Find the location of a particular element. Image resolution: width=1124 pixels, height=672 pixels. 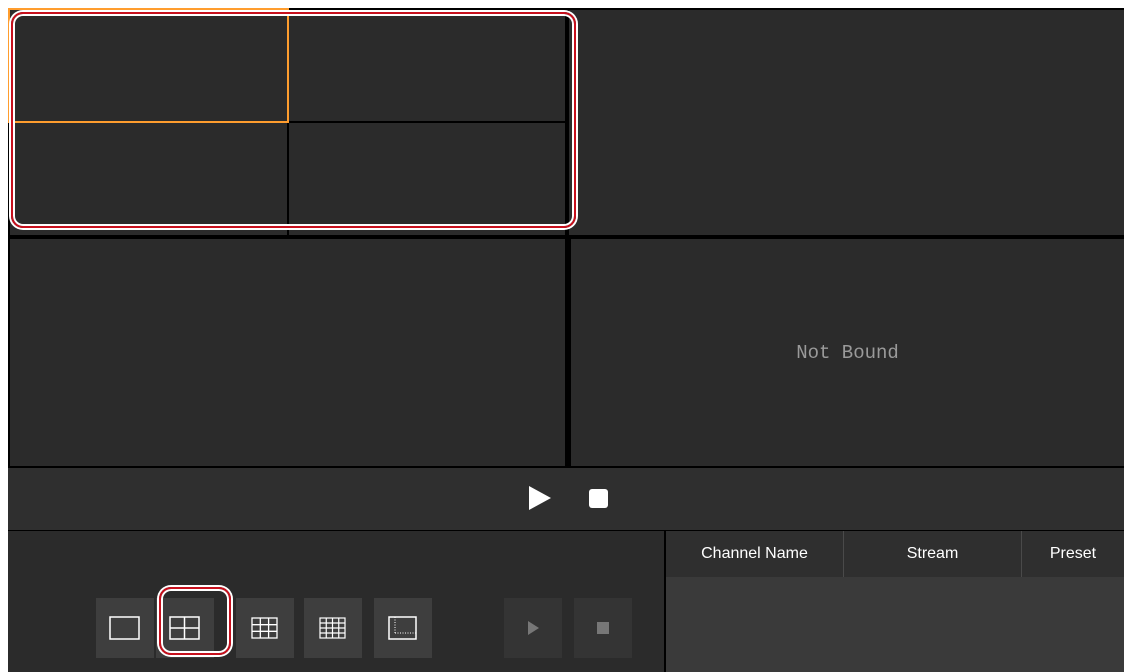

custom-split-icon is located at coordinates (403, 628).